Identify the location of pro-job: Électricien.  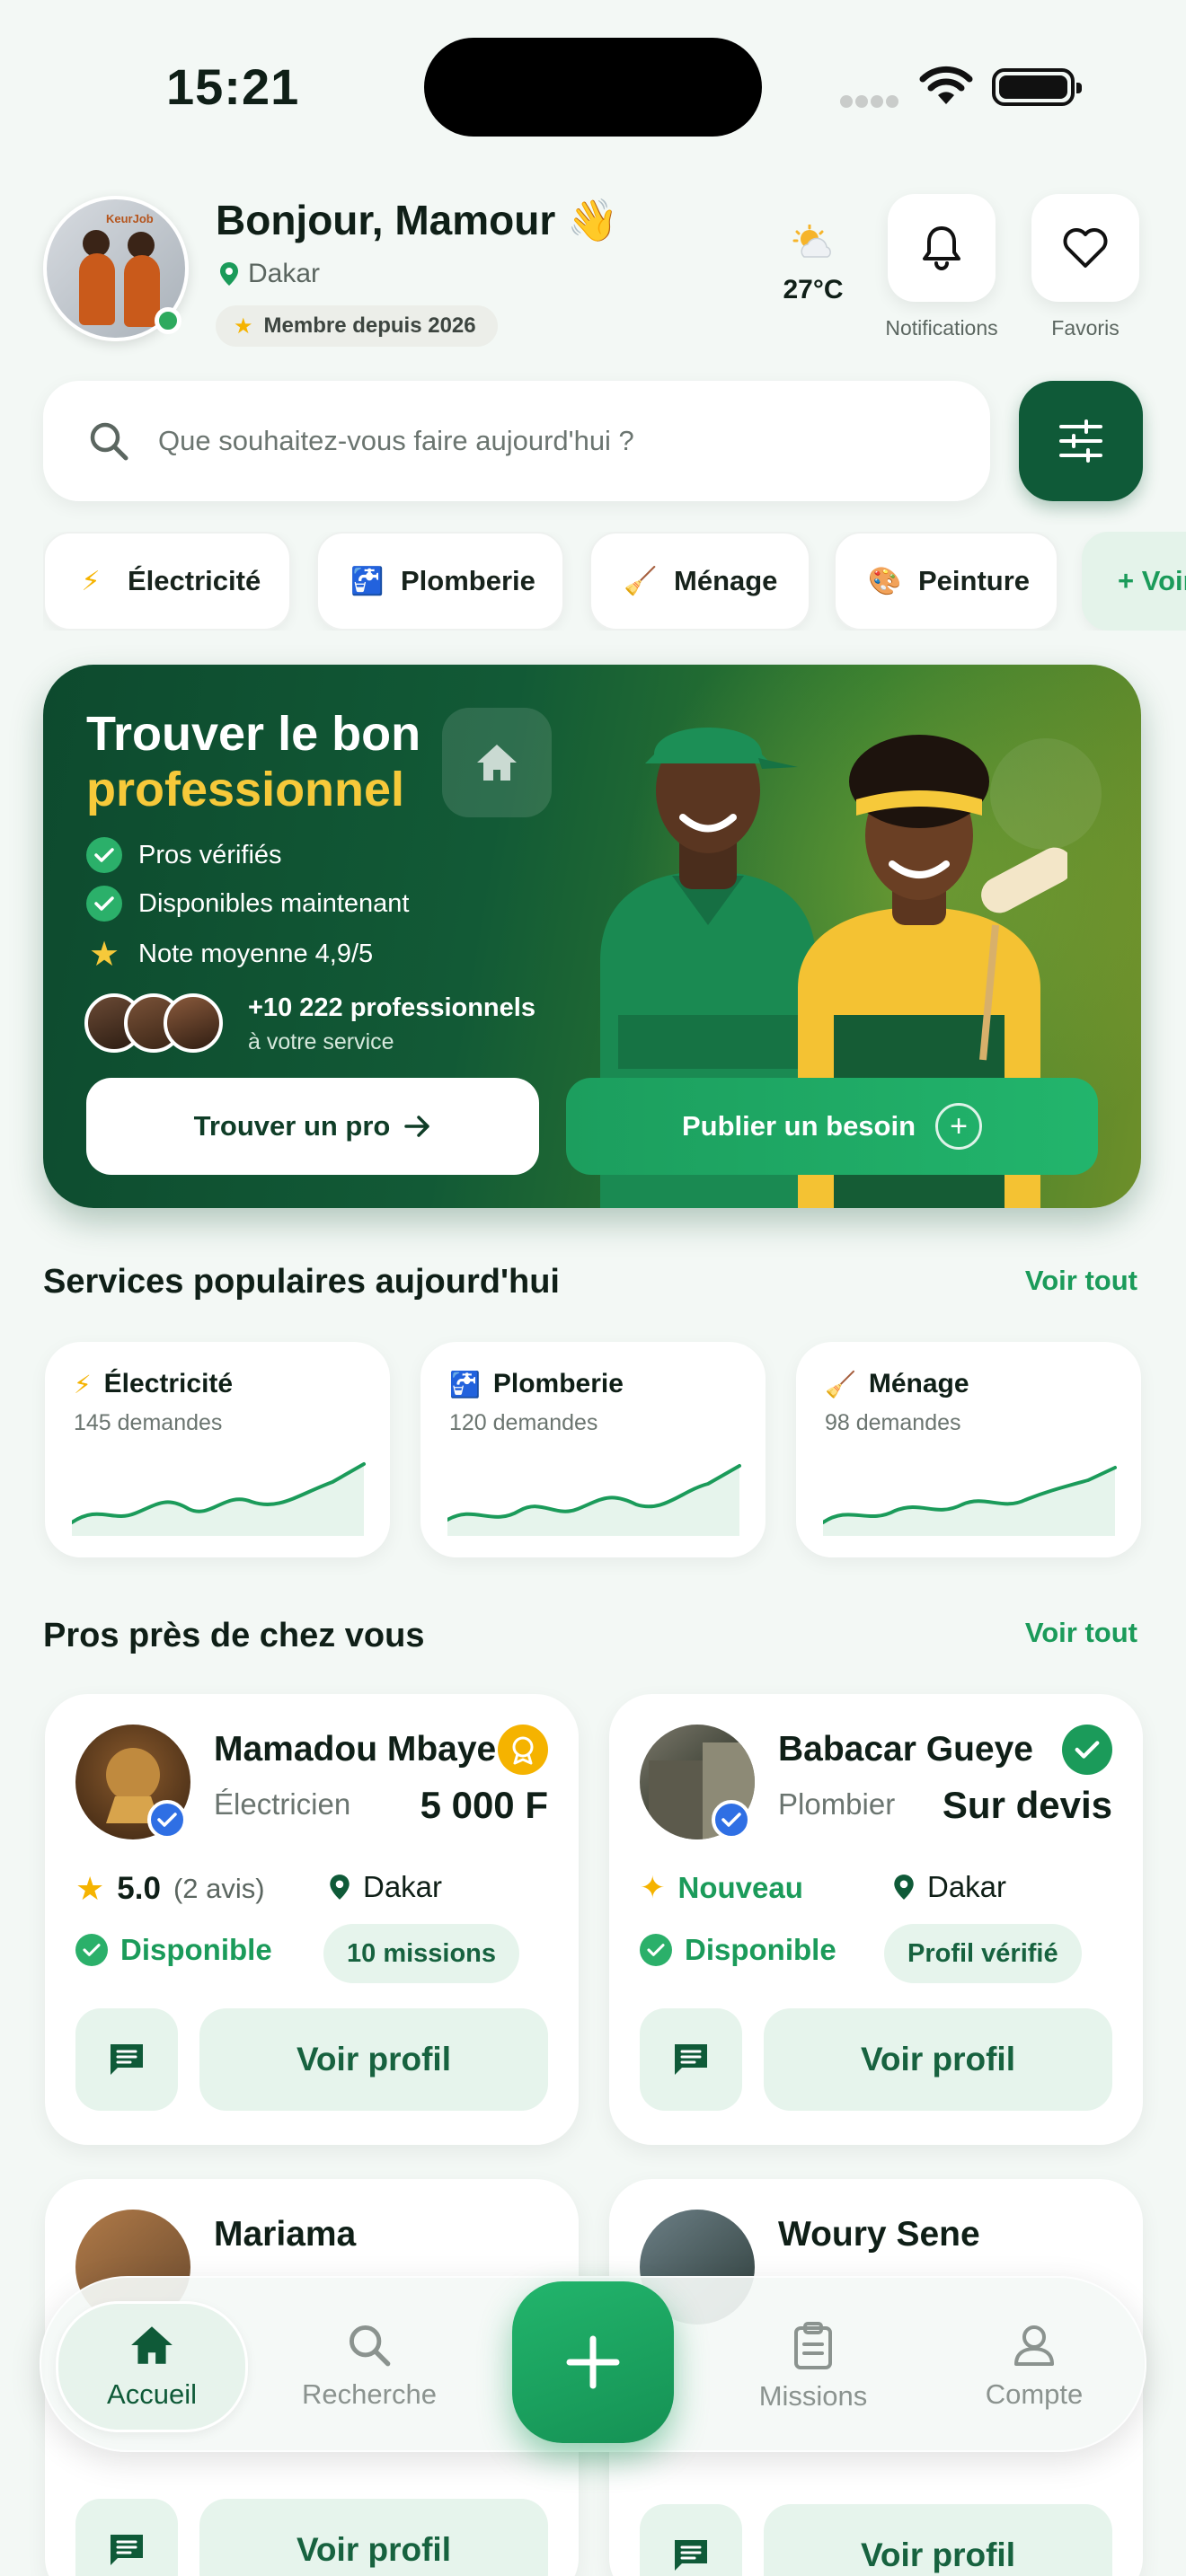
(282, 1804).